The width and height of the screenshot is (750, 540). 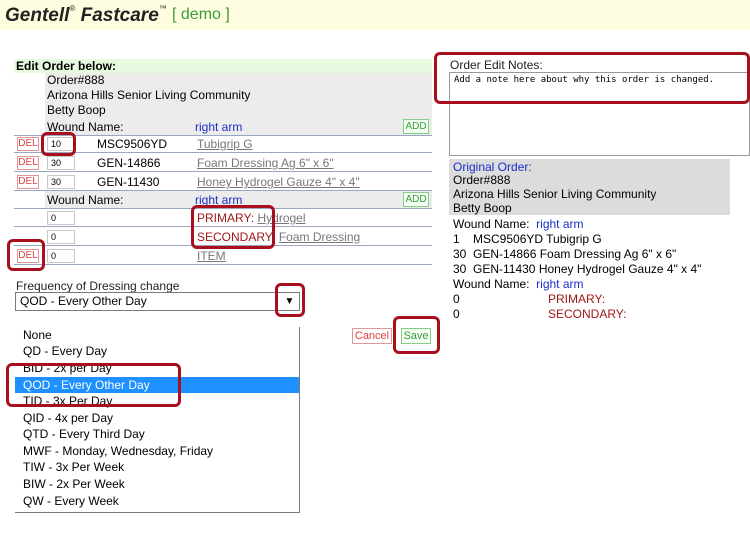 What do you see at coordinates (157, 434) in the screenshot?
I see `frequency-option: QTD - Every Third Day` at bounding box center [157, 434].